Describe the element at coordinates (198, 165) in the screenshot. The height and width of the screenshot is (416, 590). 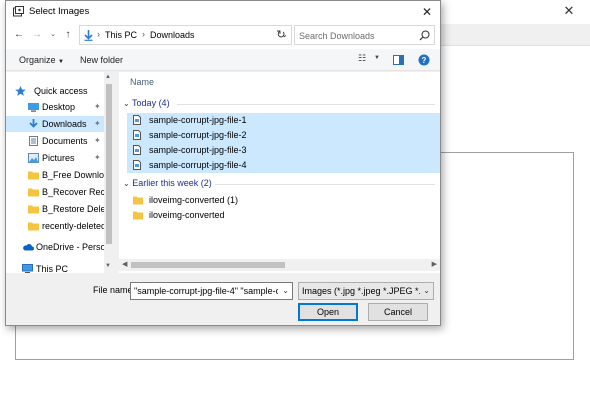
I see `file-name: sample-corrupt-jpg-file-4` at that location.